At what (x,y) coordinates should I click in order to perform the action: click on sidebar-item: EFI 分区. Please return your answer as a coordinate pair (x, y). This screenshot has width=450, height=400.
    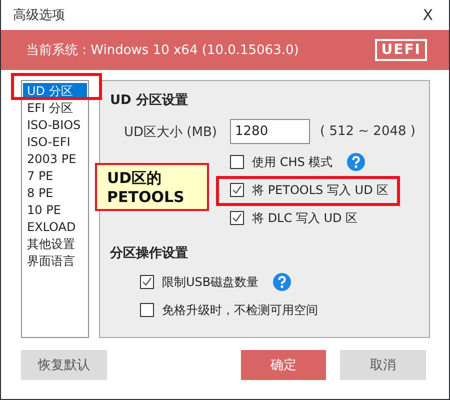
    Looking at the image, I should click on (55, 108).